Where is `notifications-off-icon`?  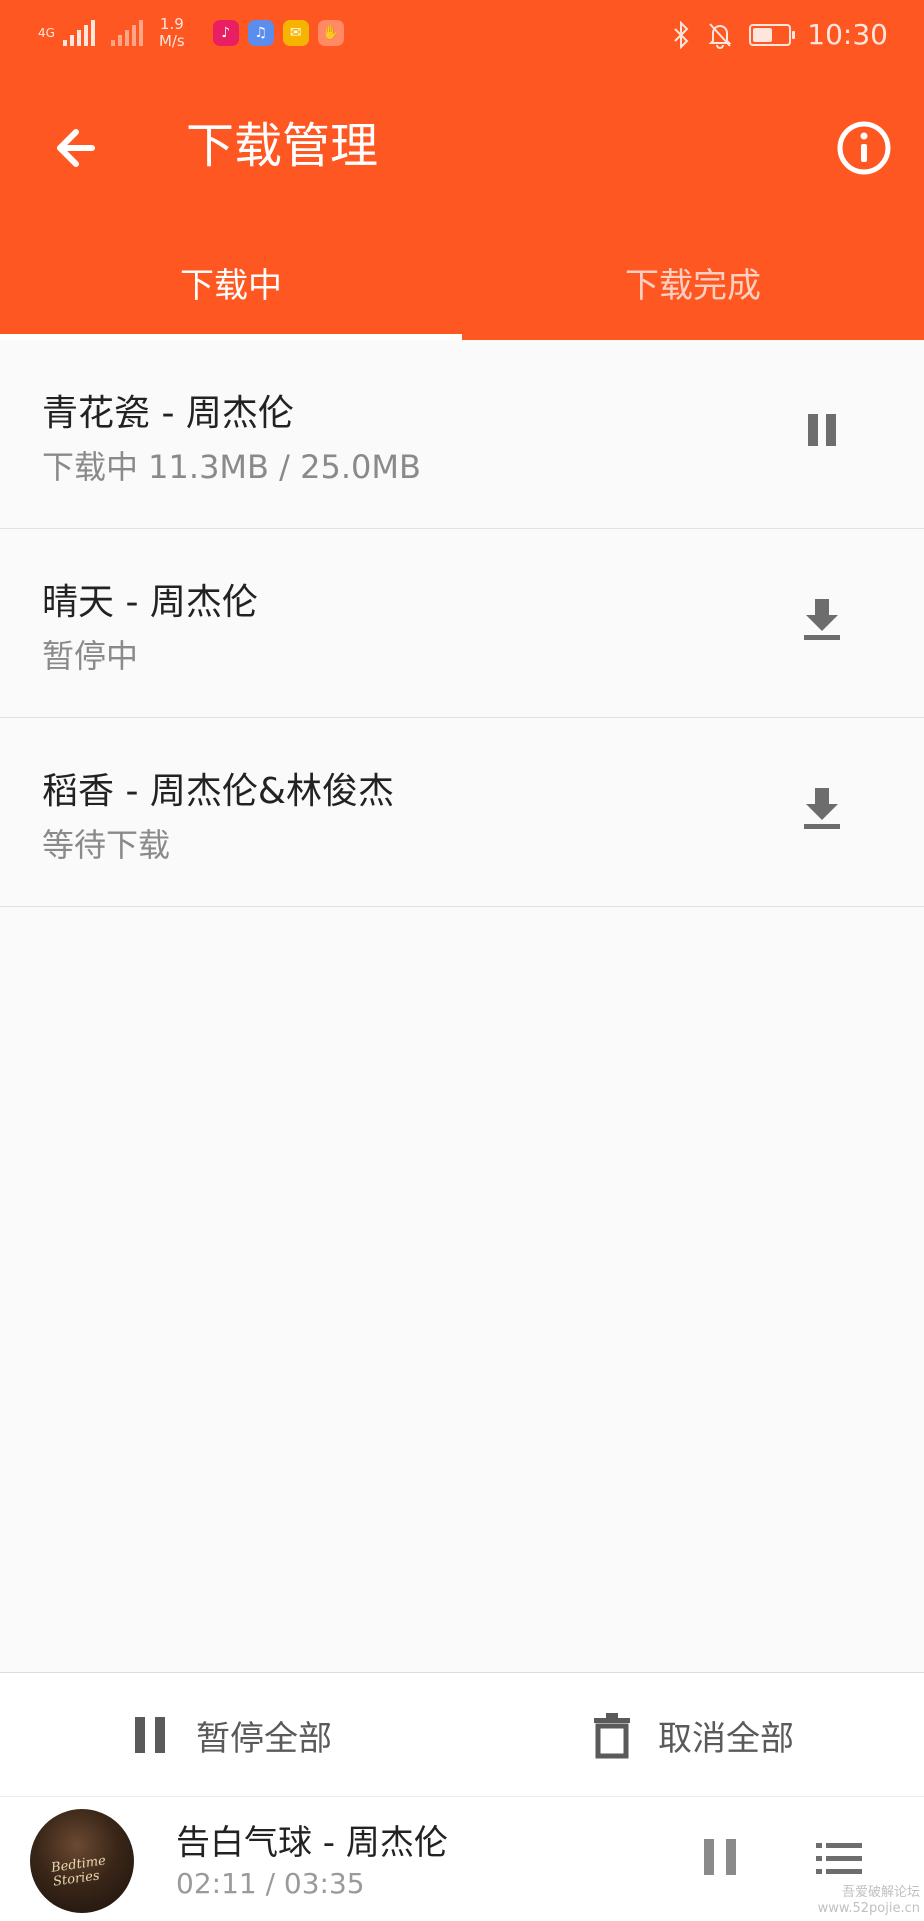
notifications-off-icon is located at coordinates (720, 35).